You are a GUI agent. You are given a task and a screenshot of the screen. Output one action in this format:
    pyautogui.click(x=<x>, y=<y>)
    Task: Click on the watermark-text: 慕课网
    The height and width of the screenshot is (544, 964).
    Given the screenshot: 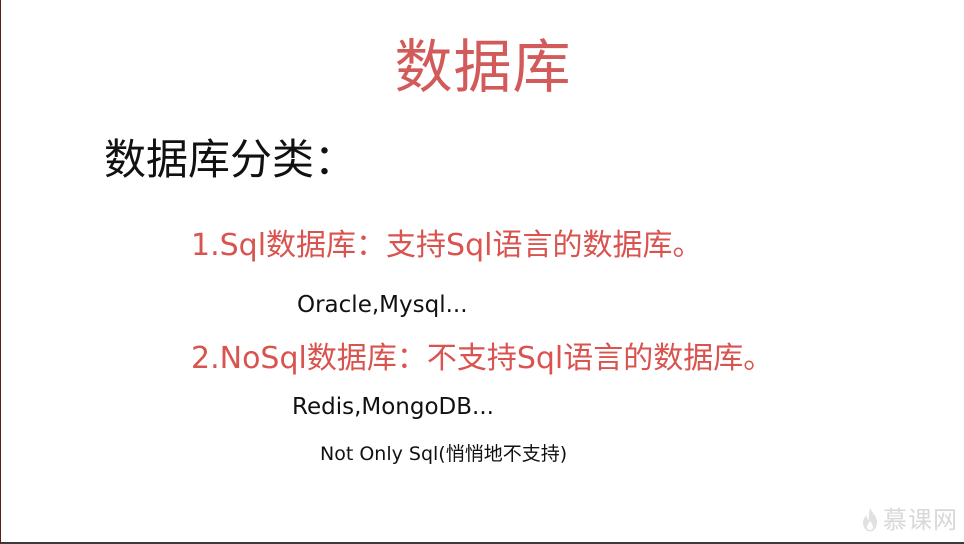 What is the action you would take?
    pyautogui.click(x=920, y=520)
    